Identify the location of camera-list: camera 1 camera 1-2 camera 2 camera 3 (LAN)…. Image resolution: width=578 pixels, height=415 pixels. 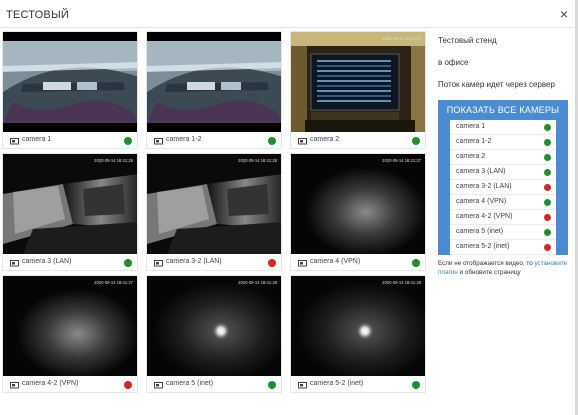
(503, 187).